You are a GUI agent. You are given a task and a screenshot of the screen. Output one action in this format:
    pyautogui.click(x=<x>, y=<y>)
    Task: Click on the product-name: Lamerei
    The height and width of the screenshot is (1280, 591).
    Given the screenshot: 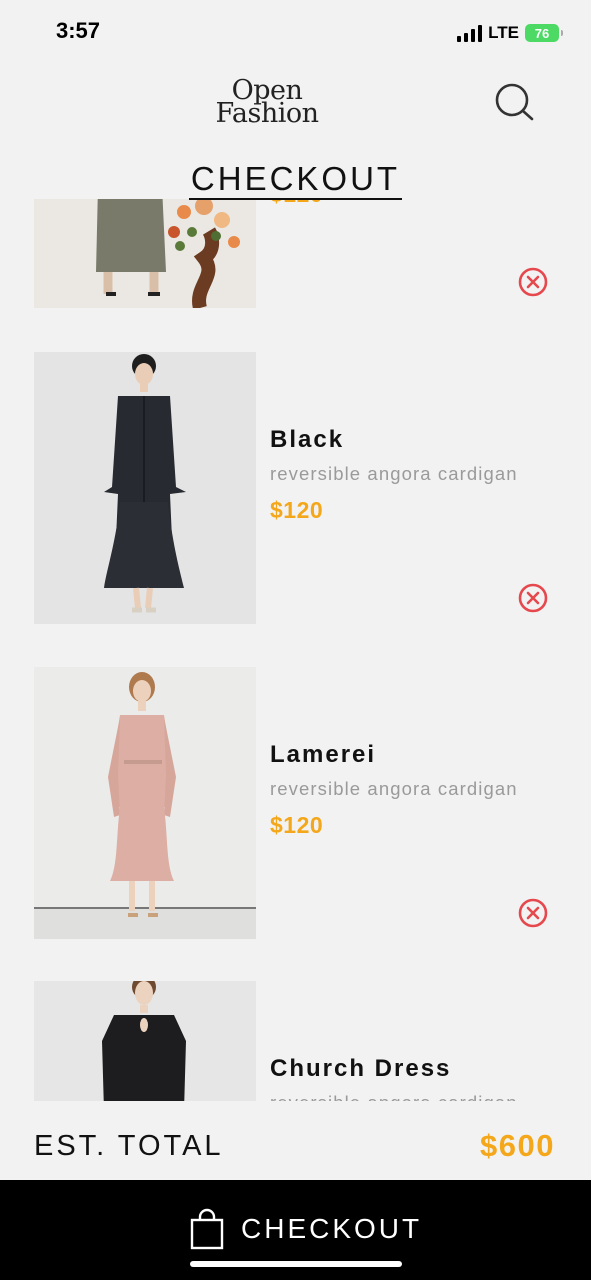 What is the action you would take?
    pyautogui.click(x=323, y=754)
    